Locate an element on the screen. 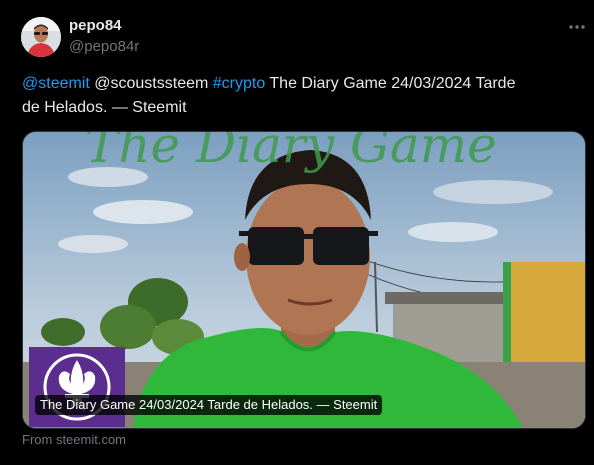 The width and height of the screenshot is (594, 465). card-source-link: From steemit.com is located at coordinates (74, 439).